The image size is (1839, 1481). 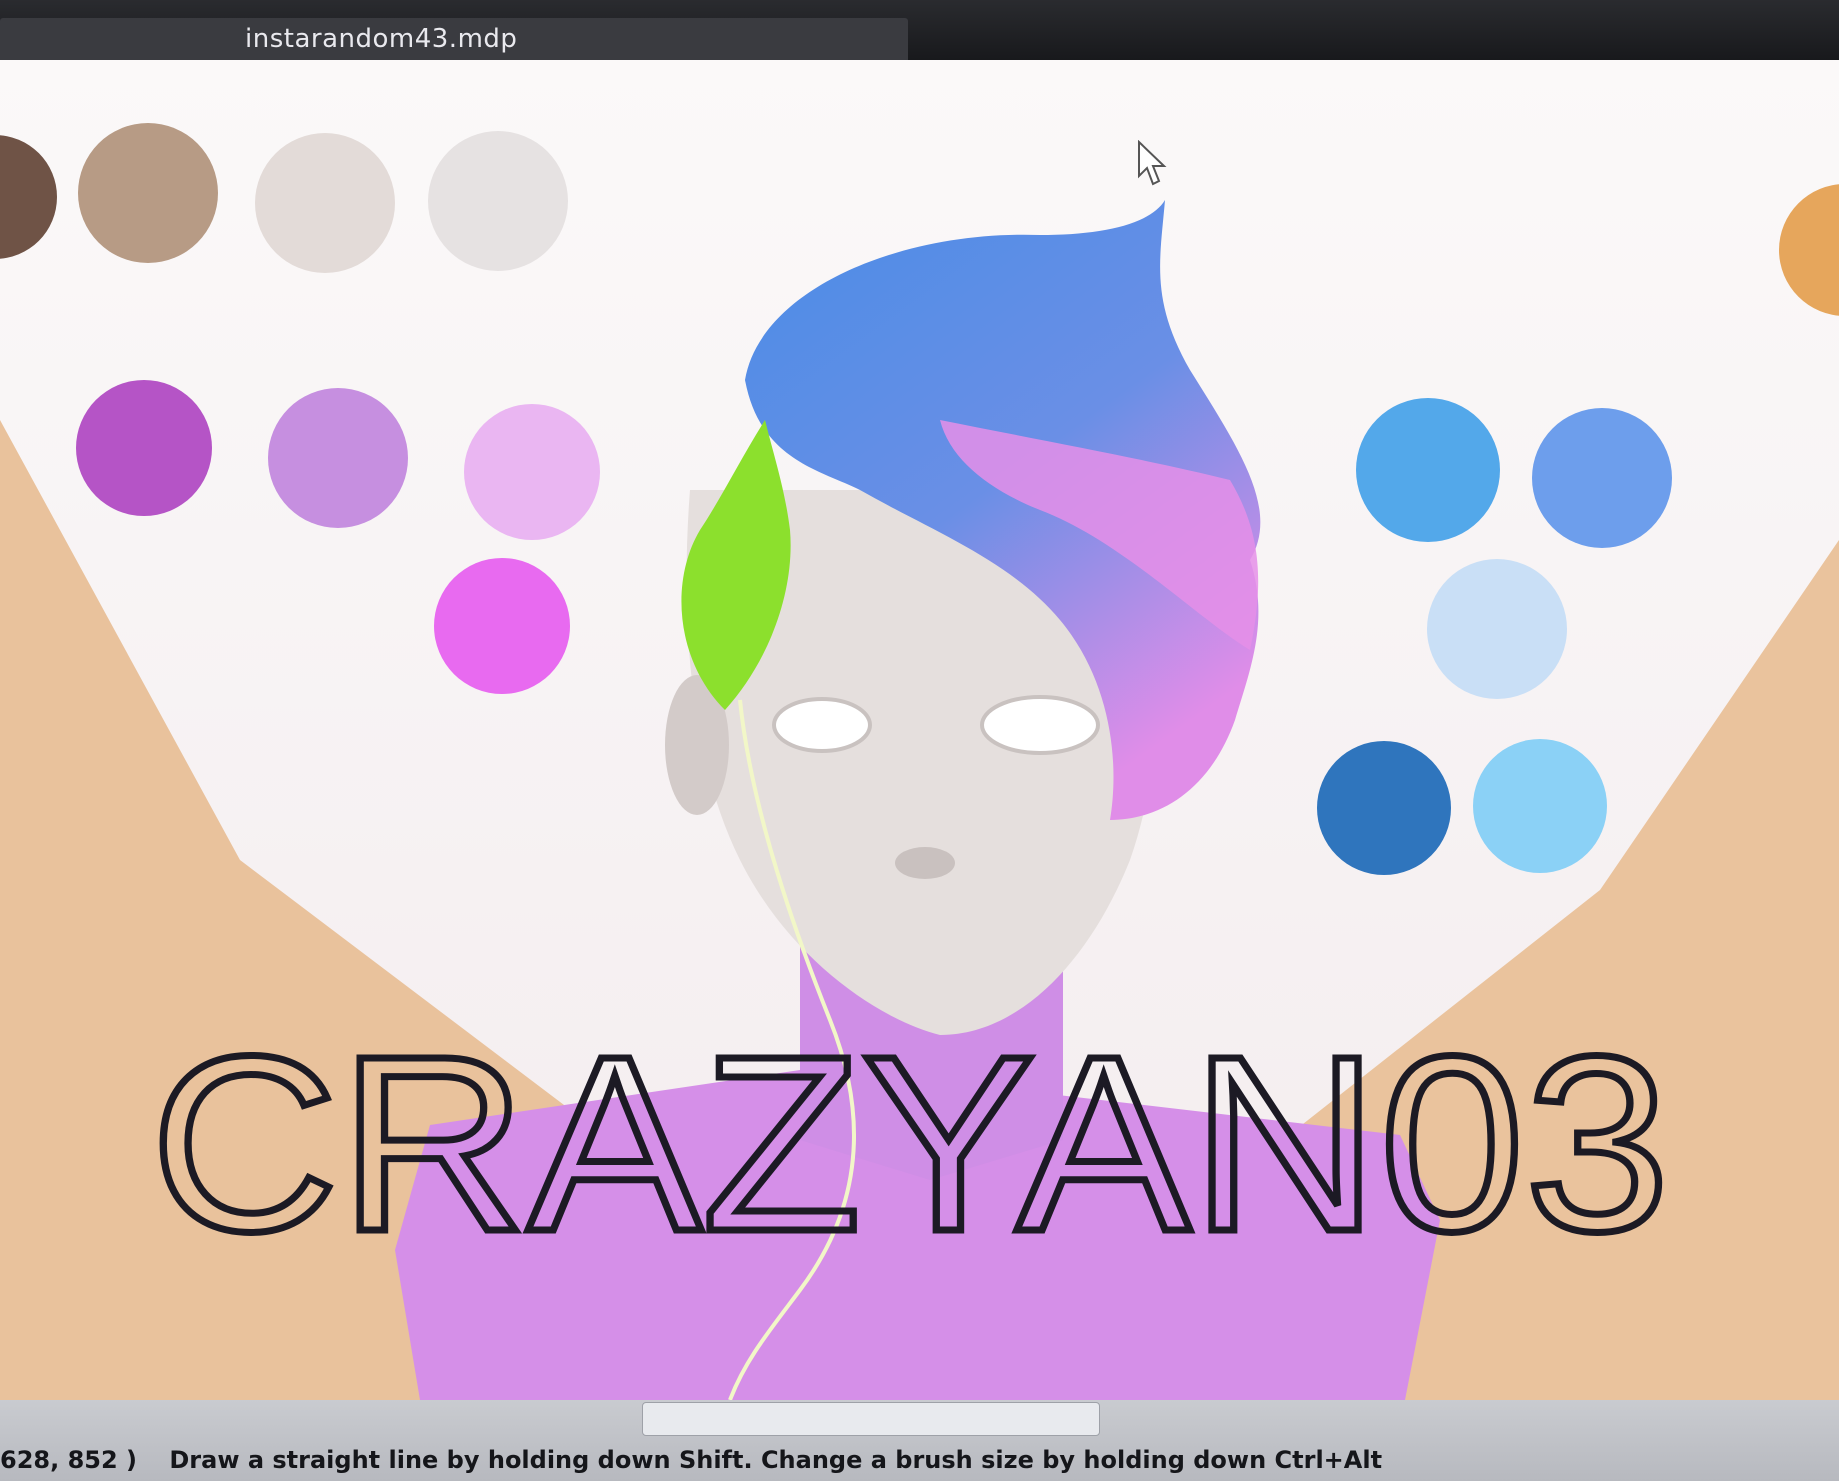 I want to click on character-right-eye, so click(x=1040, y=725).